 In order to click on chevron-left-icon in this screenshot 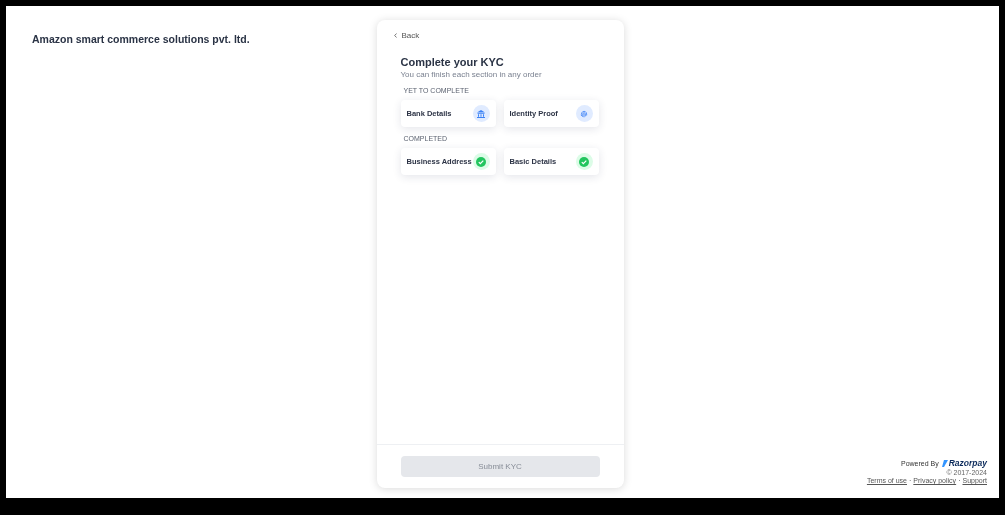, I will do `click(395, 35)`.